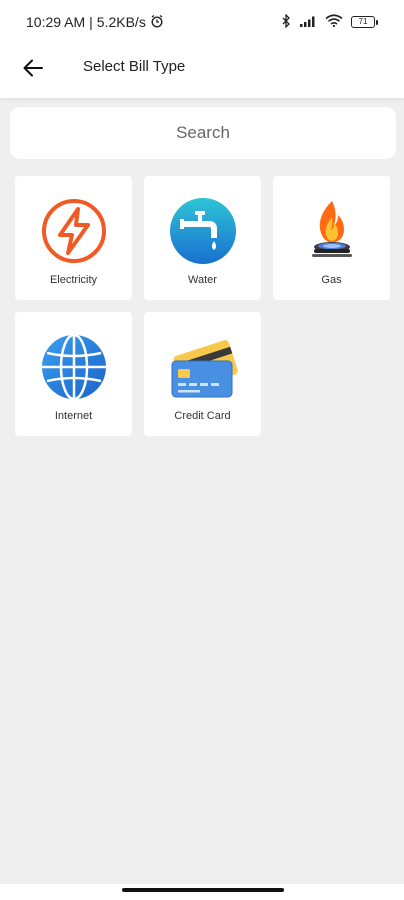 Image resolution: width=404 pixels, height=900 pixels. Describe the element at coordinates (202, 416) in the screenshot. I see `tile-label: Credit Card` at that location.